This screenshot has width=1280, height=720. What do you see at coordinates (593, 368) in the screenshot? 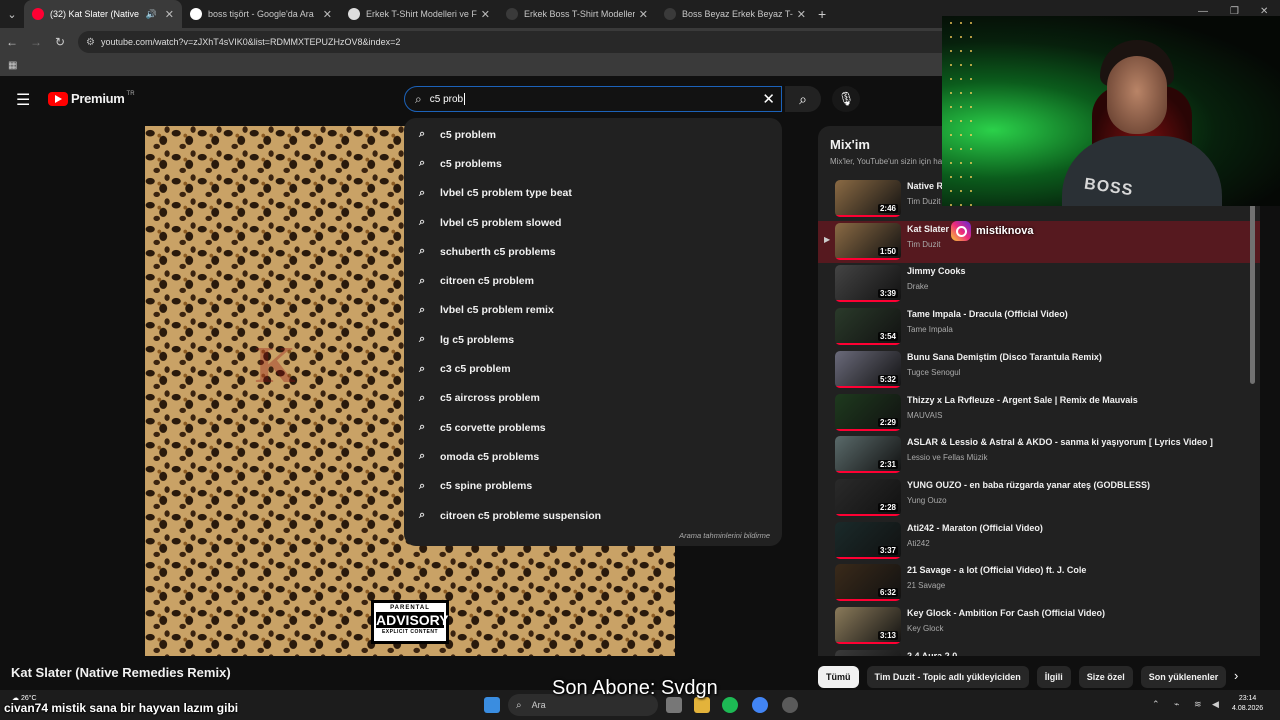
I see `suggestion-item: ⌕ c3 c5 problem` at bounding box center [593, 368].